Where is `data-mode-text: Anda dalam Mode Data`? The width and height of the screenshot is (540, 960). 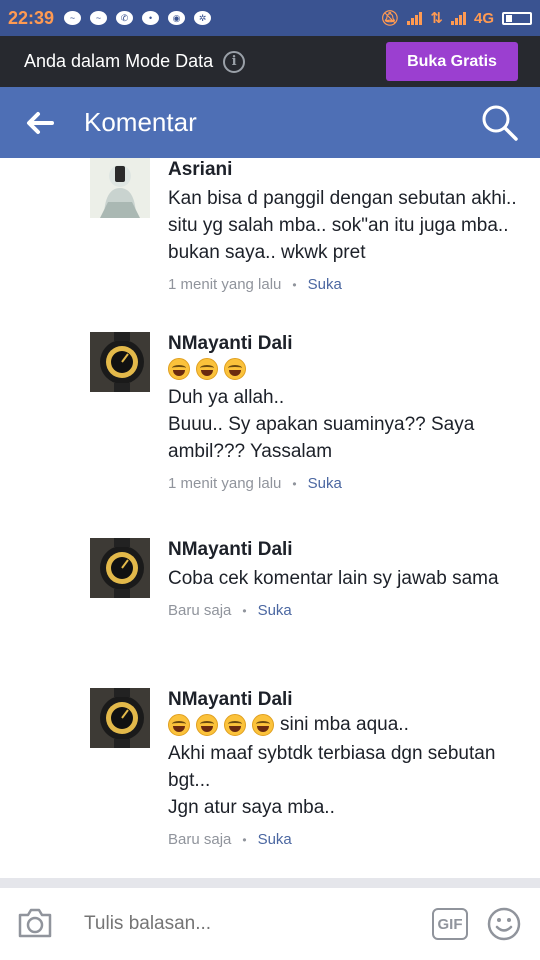
data-mode-text: Anda dalam Mode Data is located at coordinates (119, 61).